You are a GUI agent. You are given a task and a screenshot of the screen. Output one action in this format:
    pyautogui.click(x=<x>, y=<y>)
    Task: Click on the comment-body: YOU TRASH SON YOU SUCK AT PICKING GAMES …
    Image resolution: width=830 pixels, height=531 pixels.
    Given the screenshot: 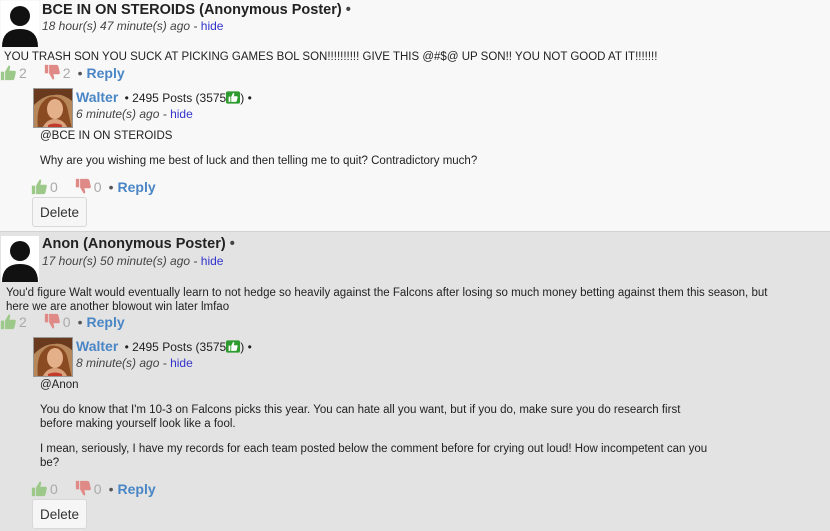 What is the action you would take?
    pyautogui.click(x=331, y=57)
    